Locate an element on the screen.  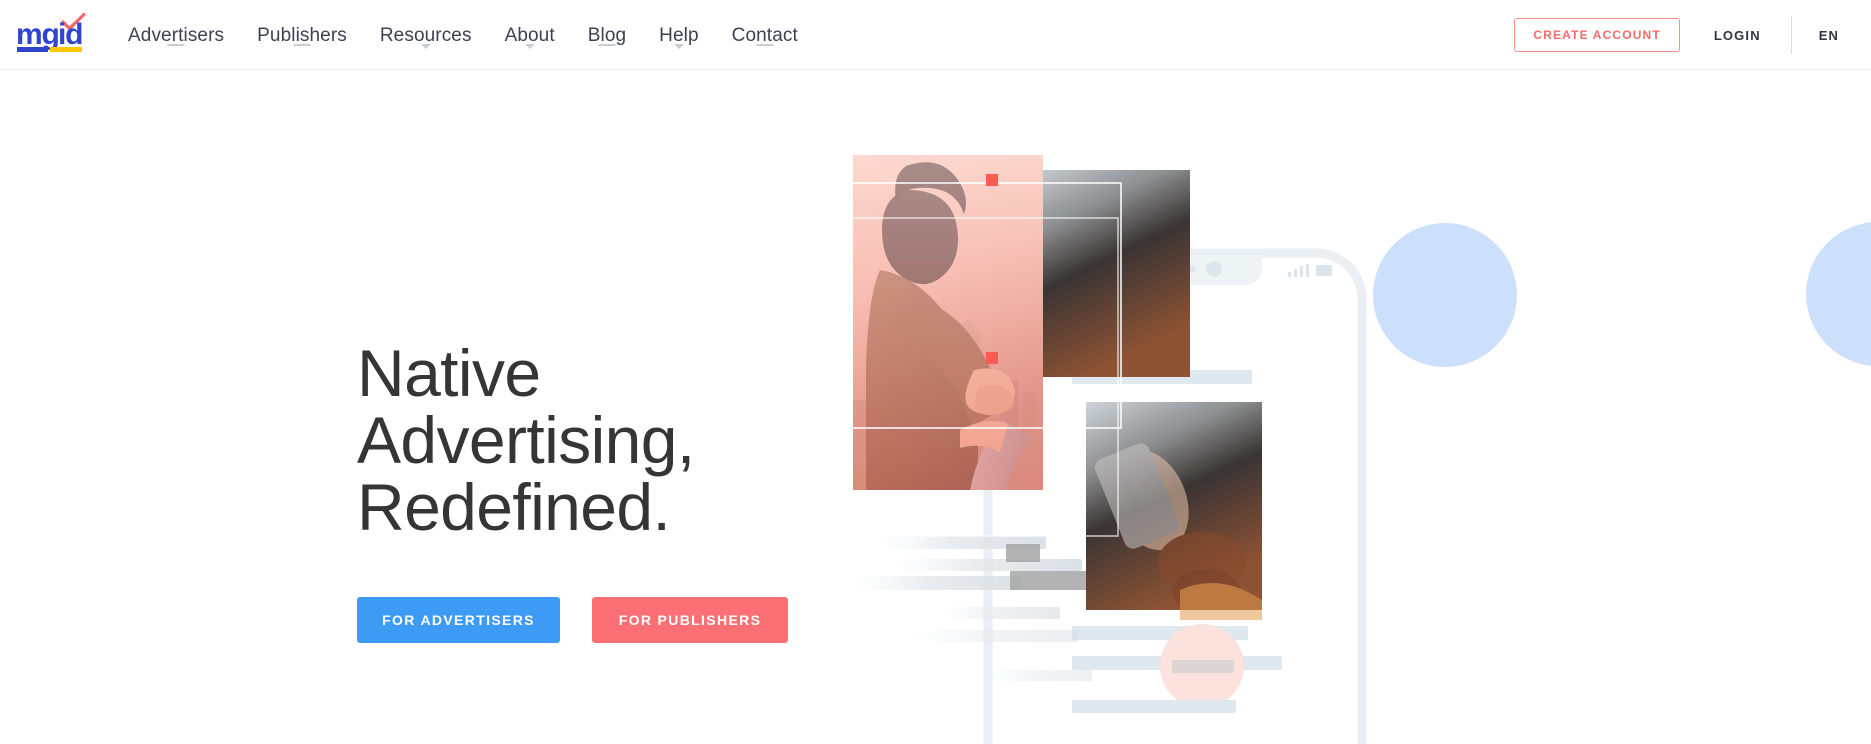
nav-label: Advertisers is located at coordinates (176, 35).